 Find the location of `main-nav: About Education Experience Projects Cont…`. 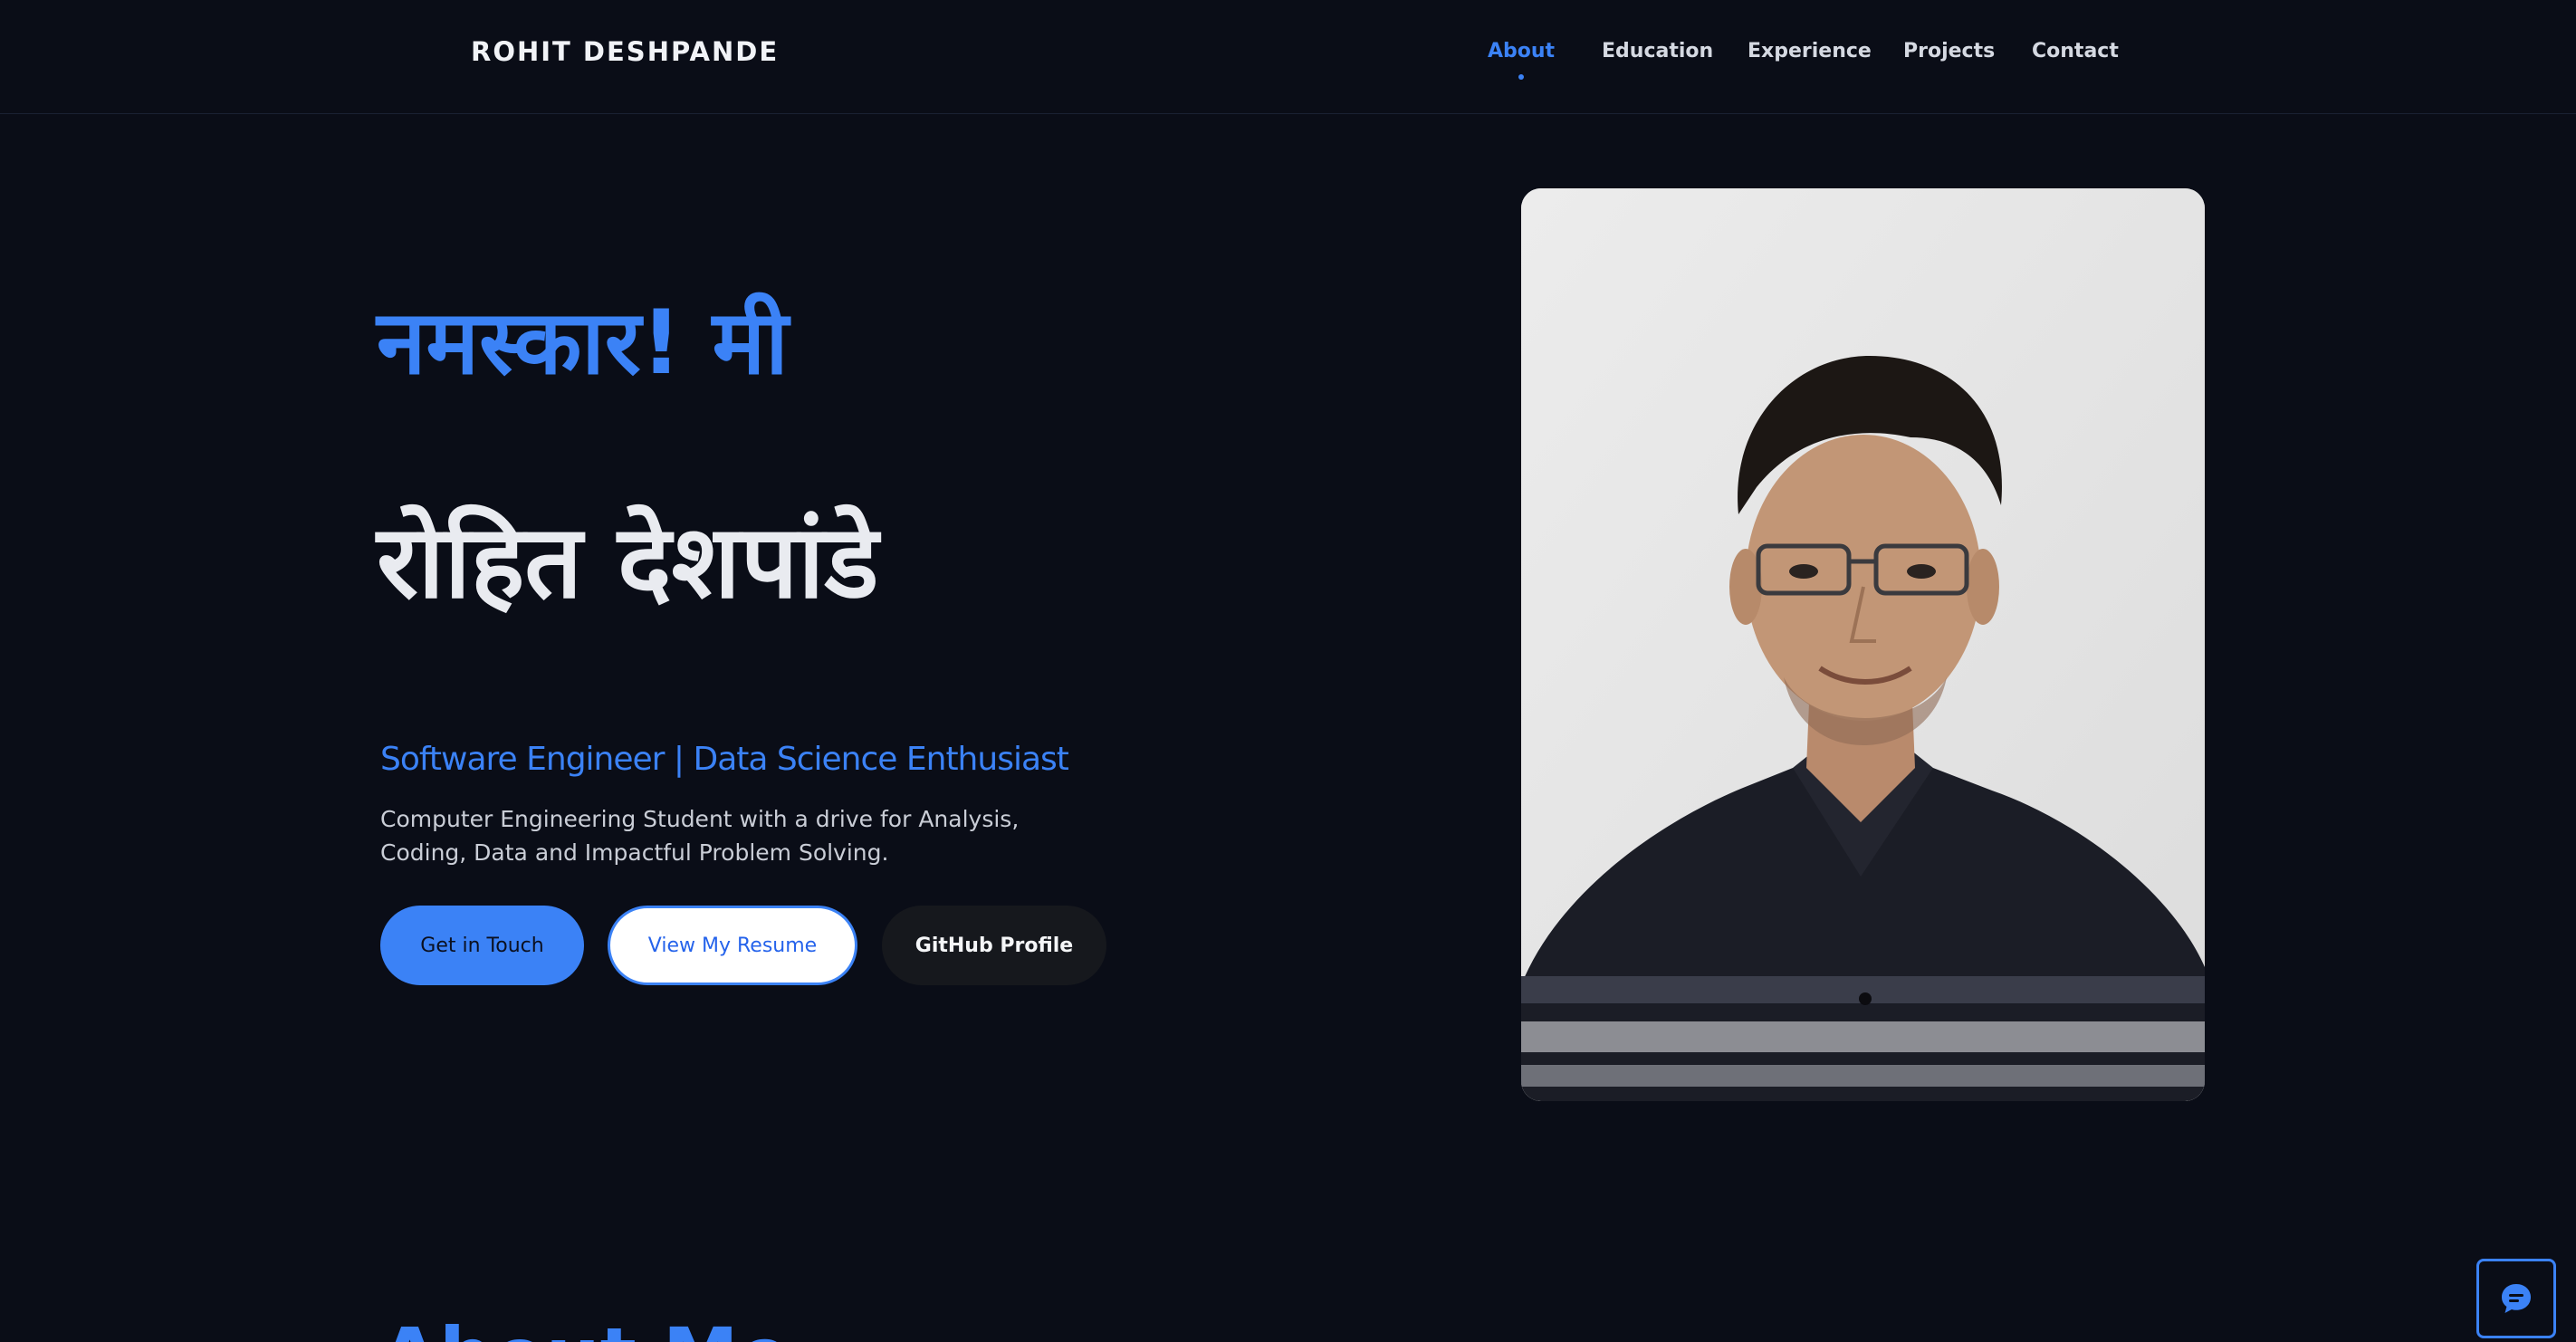

main-nav: About Education Experience Projects Cont… is located at coordinates (1288, 63).